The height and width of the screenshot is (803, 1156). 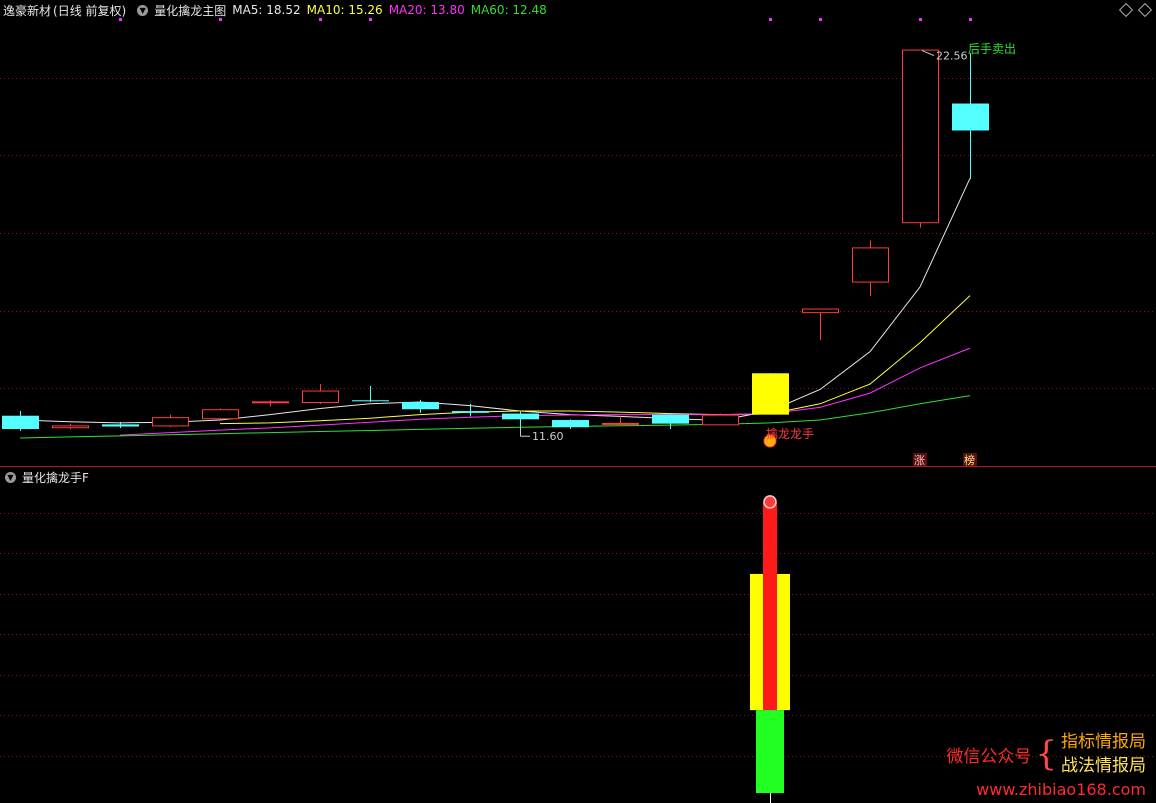 I want to click on high-price-label: 22.56, so click(x=952, y=56).